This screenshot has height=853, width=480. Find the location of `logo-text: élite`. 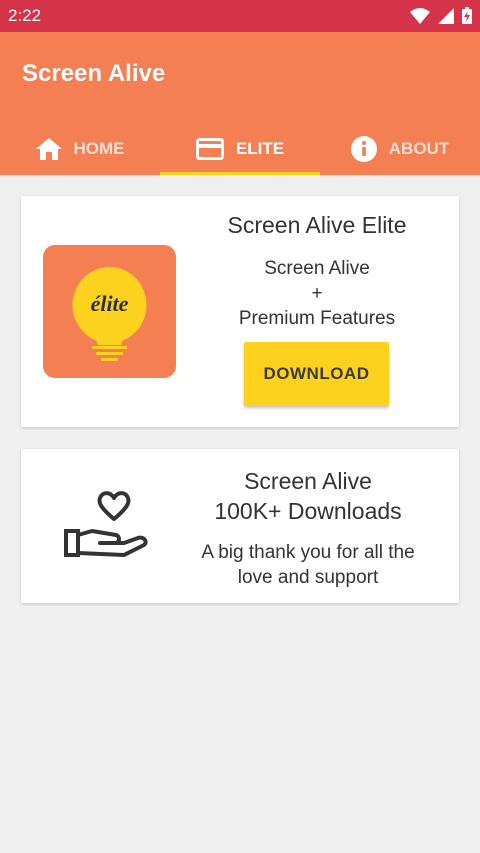

logo-text: élite is located at coordinates (110, 303).